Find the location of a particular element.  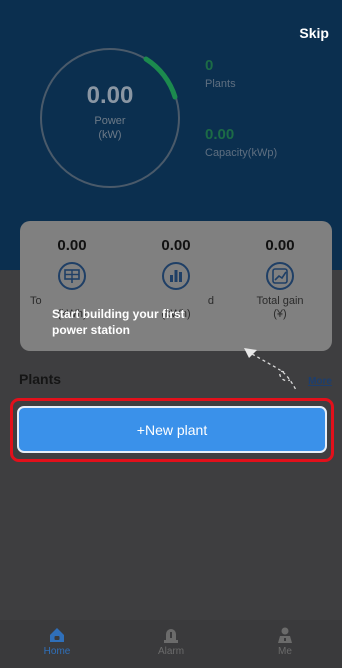

tab-alarm: Alarm is located at coordinates (171, 644).